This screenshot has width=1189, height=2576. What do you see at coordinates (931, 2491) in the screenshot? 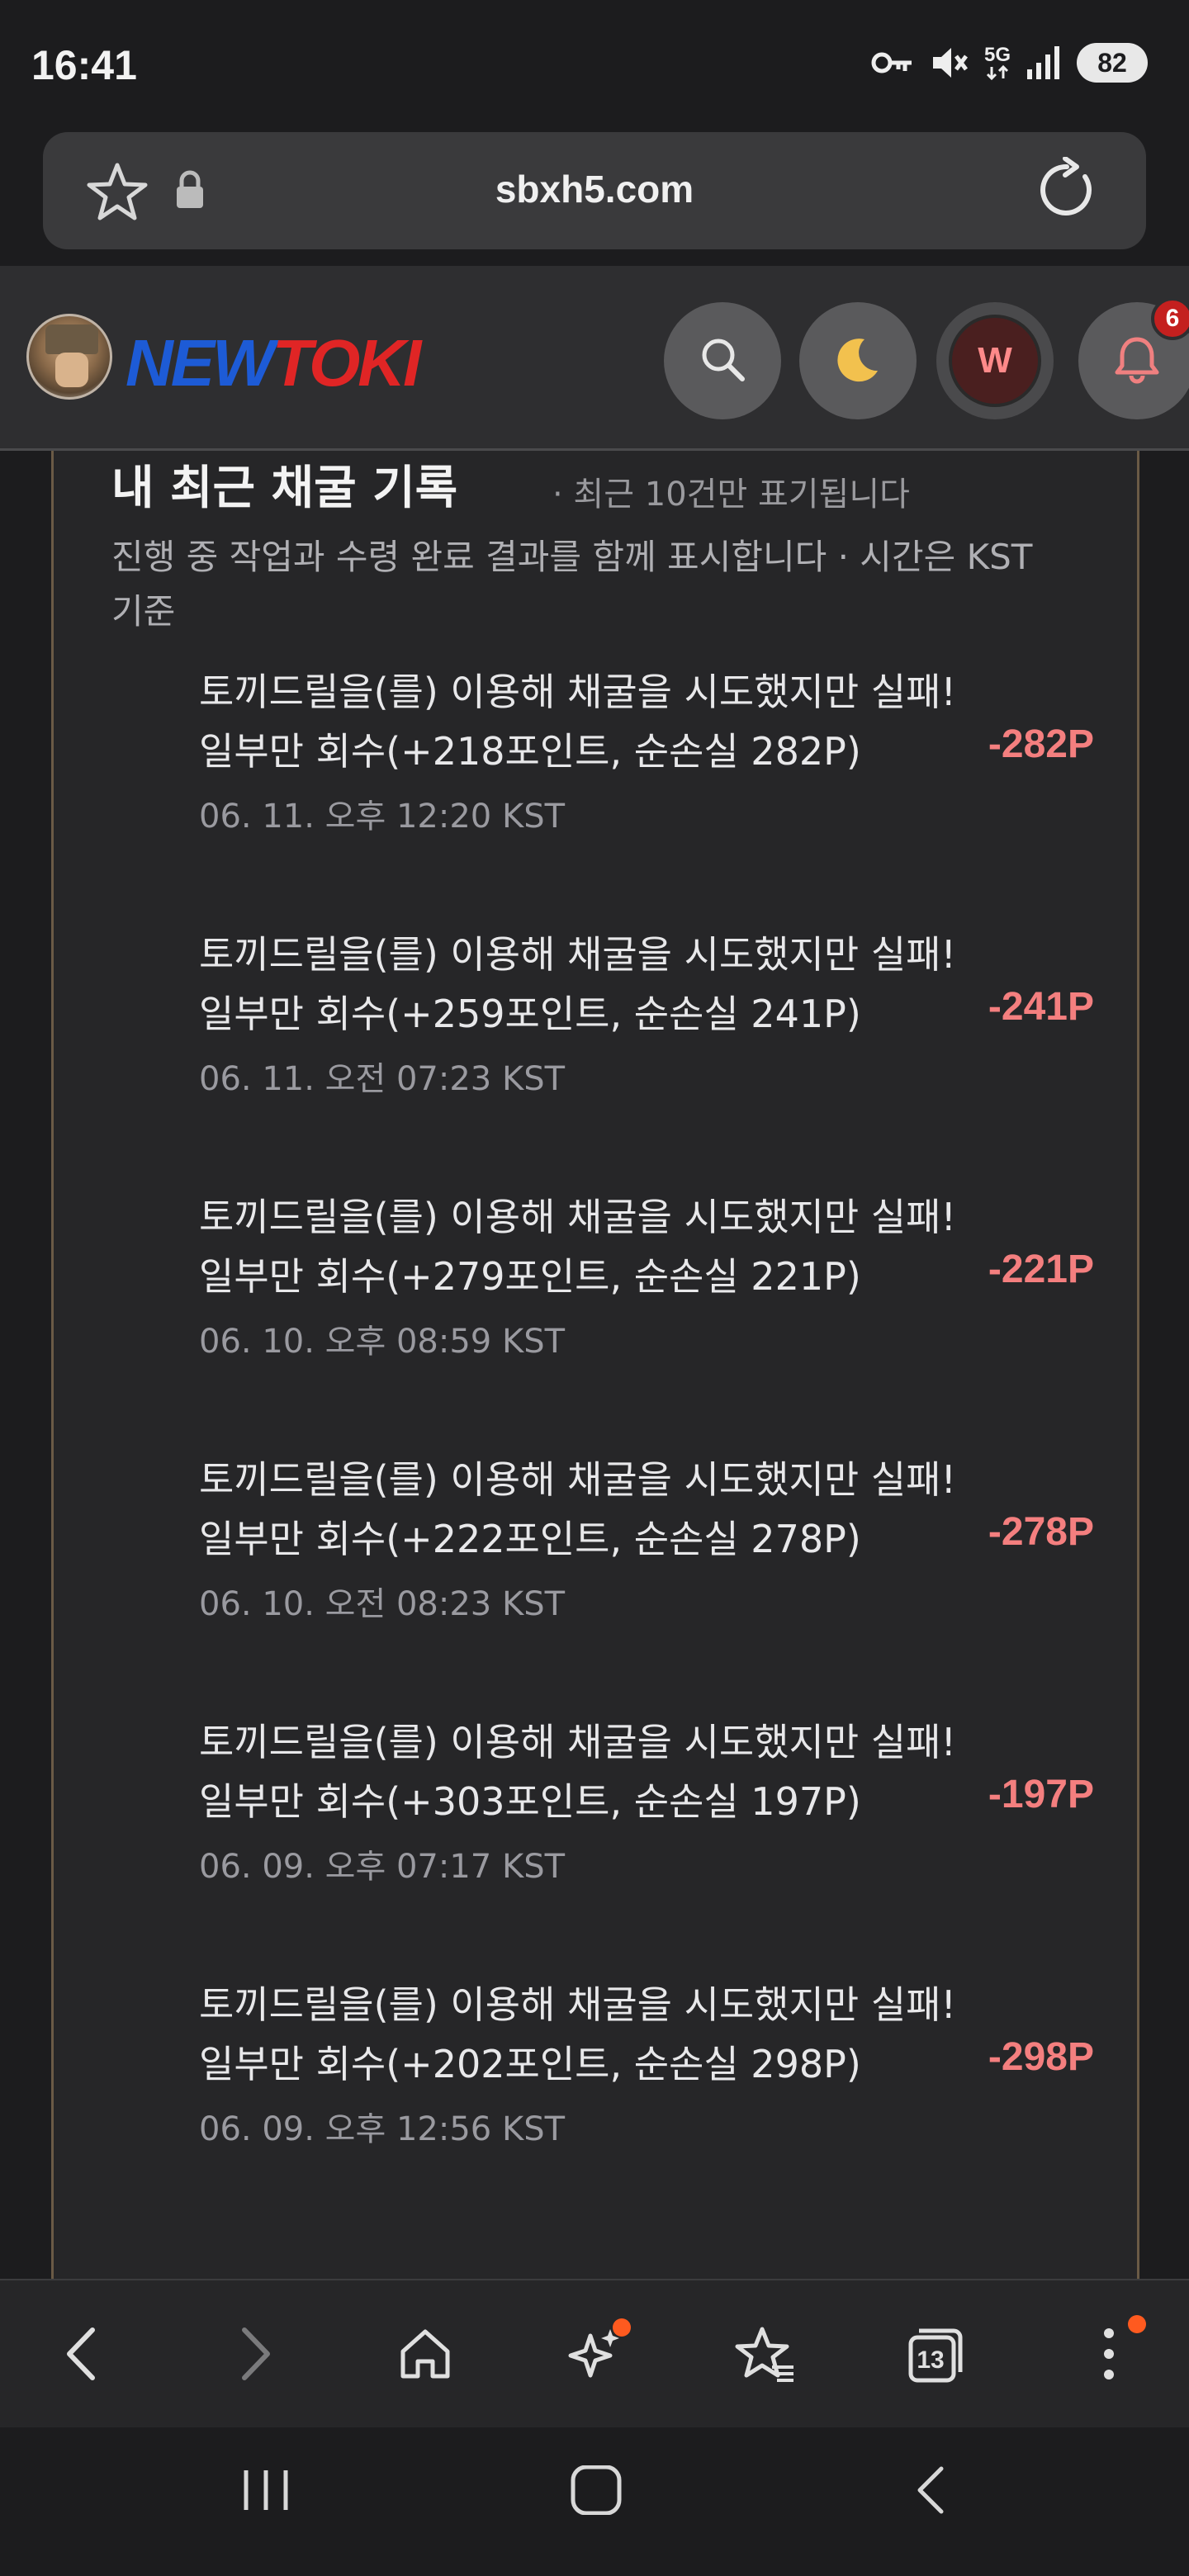
I see `back-nav-button` at bounding box center [931, 2491].